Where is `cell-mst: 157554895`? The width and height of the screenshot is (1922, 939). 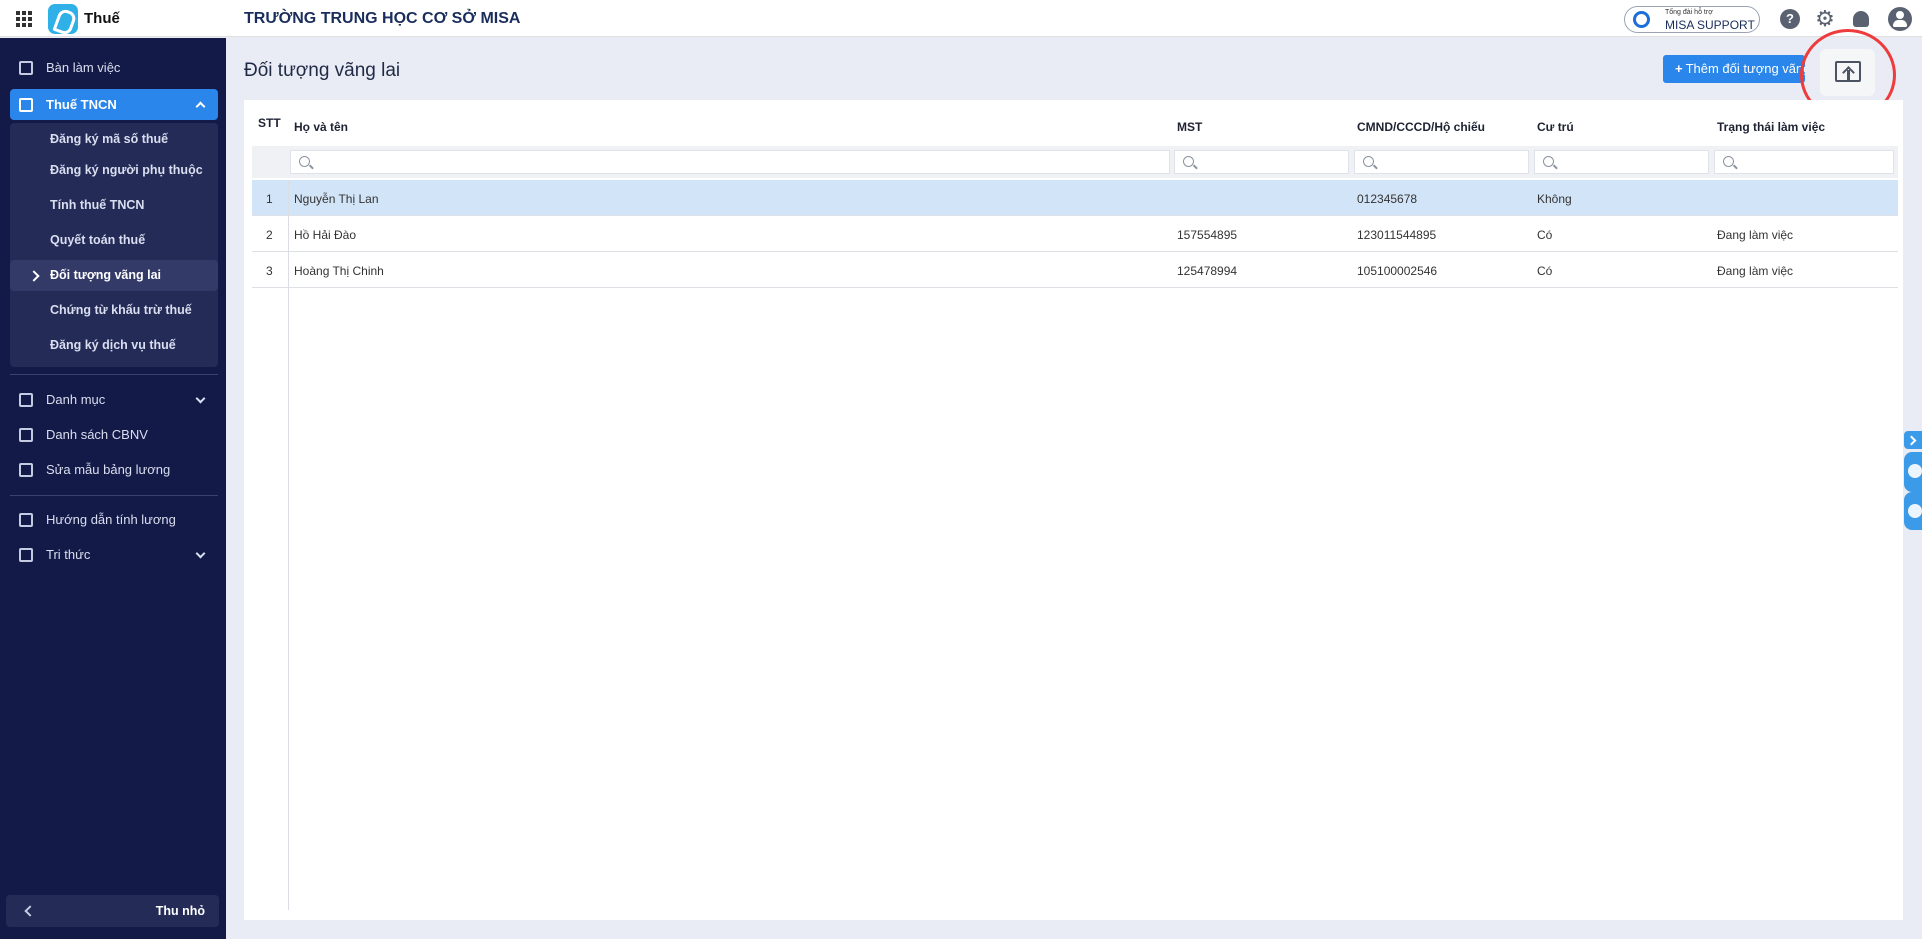 cell-mst: 157554895 is located at coordinates (1207, 235).